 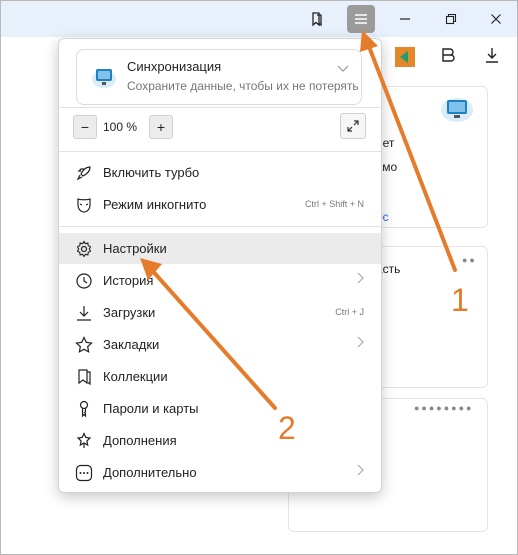 I want to click on fullscreen-icon, so click(x=353, y=126).